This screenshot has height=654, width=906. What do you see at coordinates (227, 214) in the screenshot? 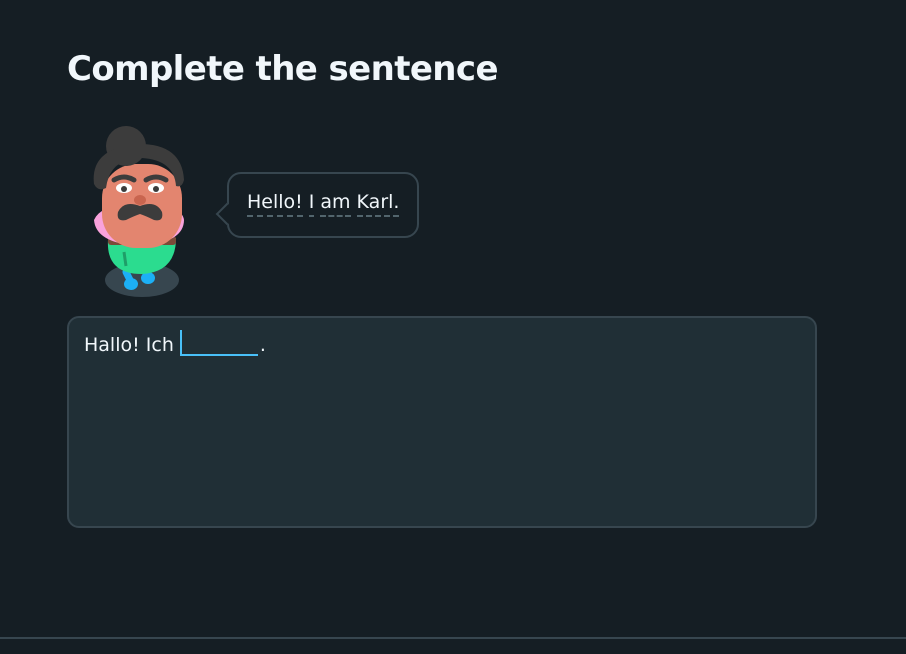
I see `speech-bubble-tail` at bounding box center [227, 214].